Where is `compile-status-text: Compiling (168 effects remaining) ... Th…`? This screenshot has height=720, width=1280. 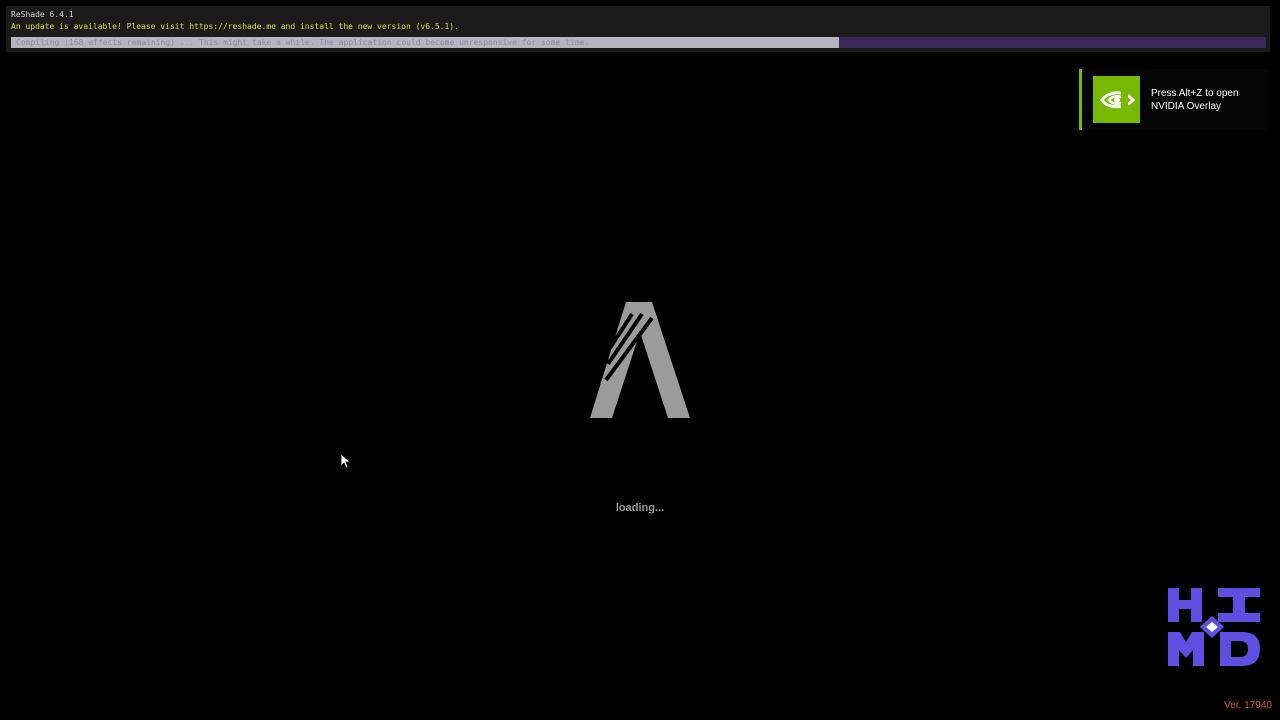
compile-status-text: Compiling (168 effects remaining) ... Th… is located at coordinates (303, 42).